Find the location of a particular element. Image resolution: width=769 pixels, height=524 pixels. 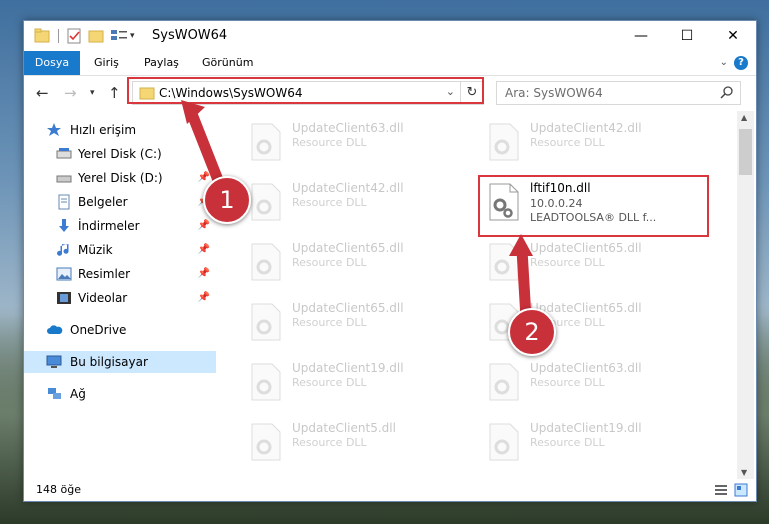

callout-marker-2: 2 is located at coordinates (532, 332).